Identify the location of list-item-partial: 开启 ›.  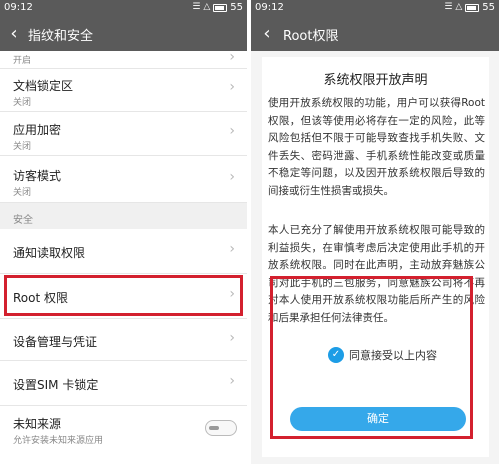
(123, 59).